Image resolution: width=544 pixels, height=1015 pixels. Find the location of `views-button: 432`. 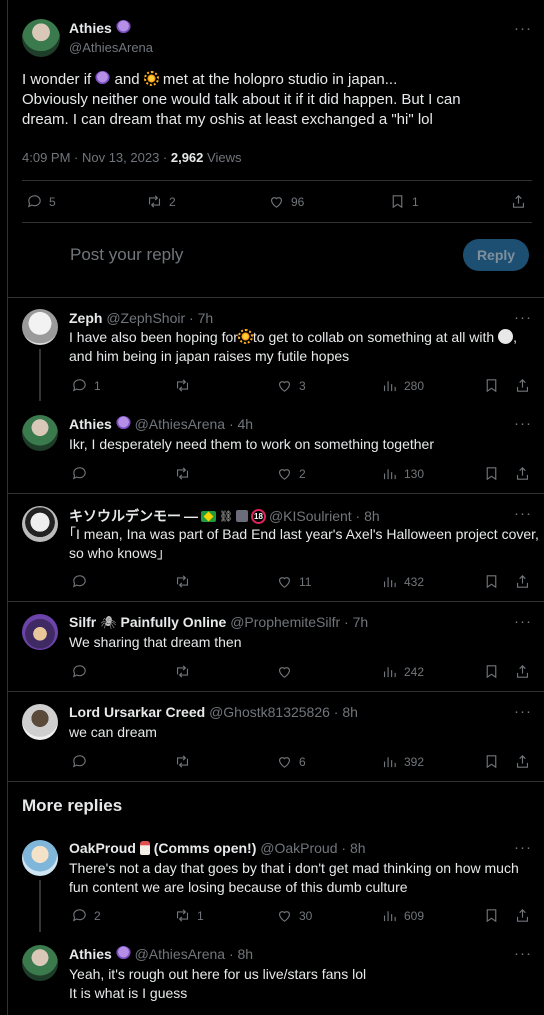

views-button: 432 is located at coordinates (402, 581).